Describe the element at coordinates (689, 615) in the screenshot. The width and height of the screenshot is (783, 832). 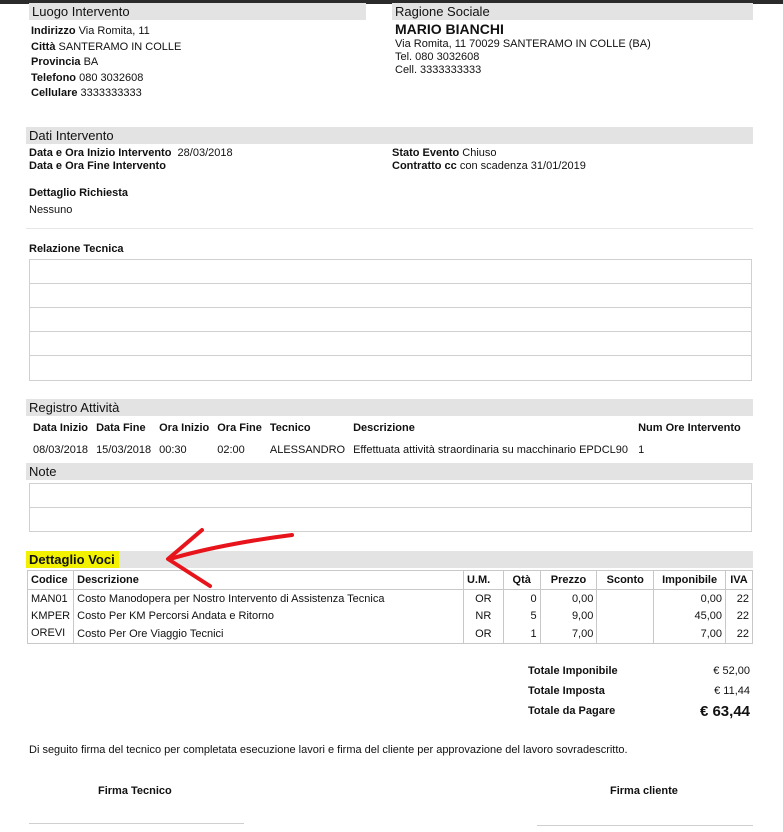
I see `cell: 45,00` at that location.